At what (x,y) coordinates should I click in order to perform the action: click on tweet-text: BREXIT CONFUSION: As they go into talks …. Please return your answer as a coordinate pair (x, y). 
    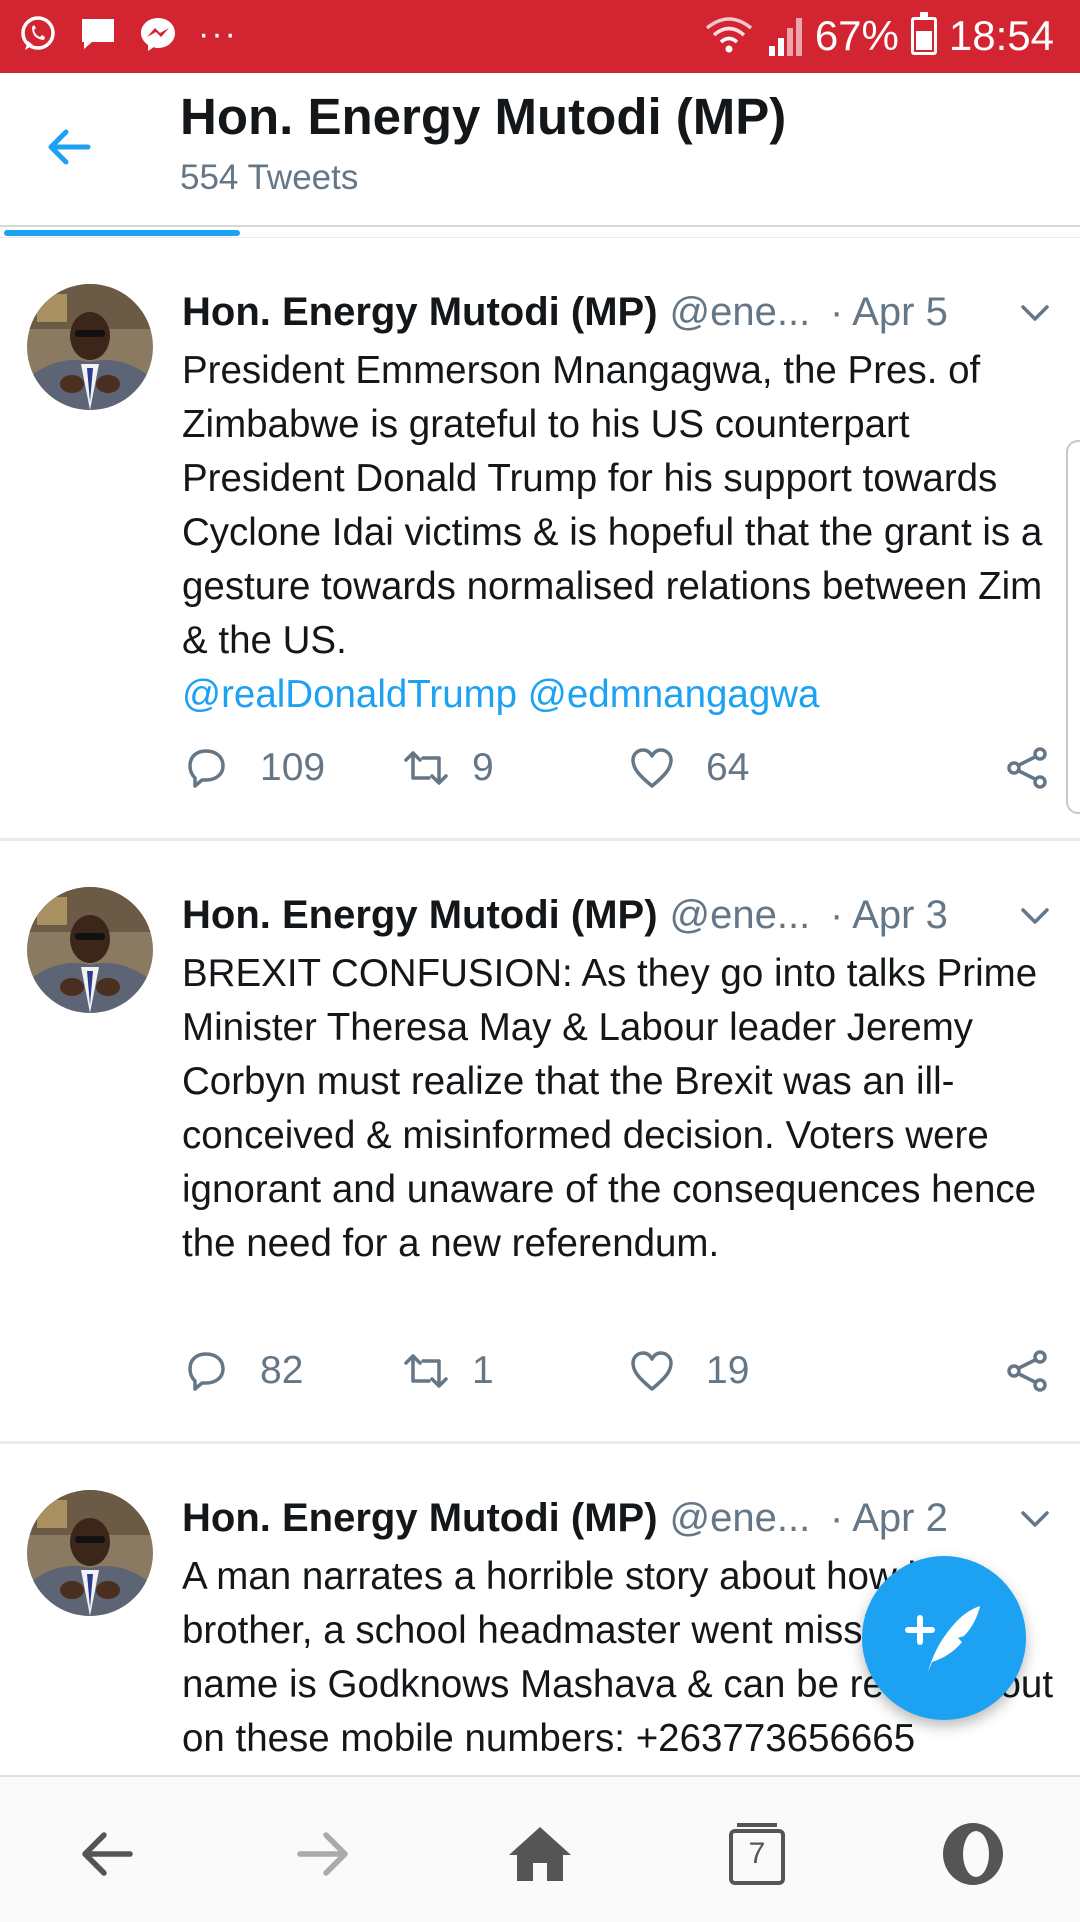
    Looking at the image, I should click on (610, 1108).